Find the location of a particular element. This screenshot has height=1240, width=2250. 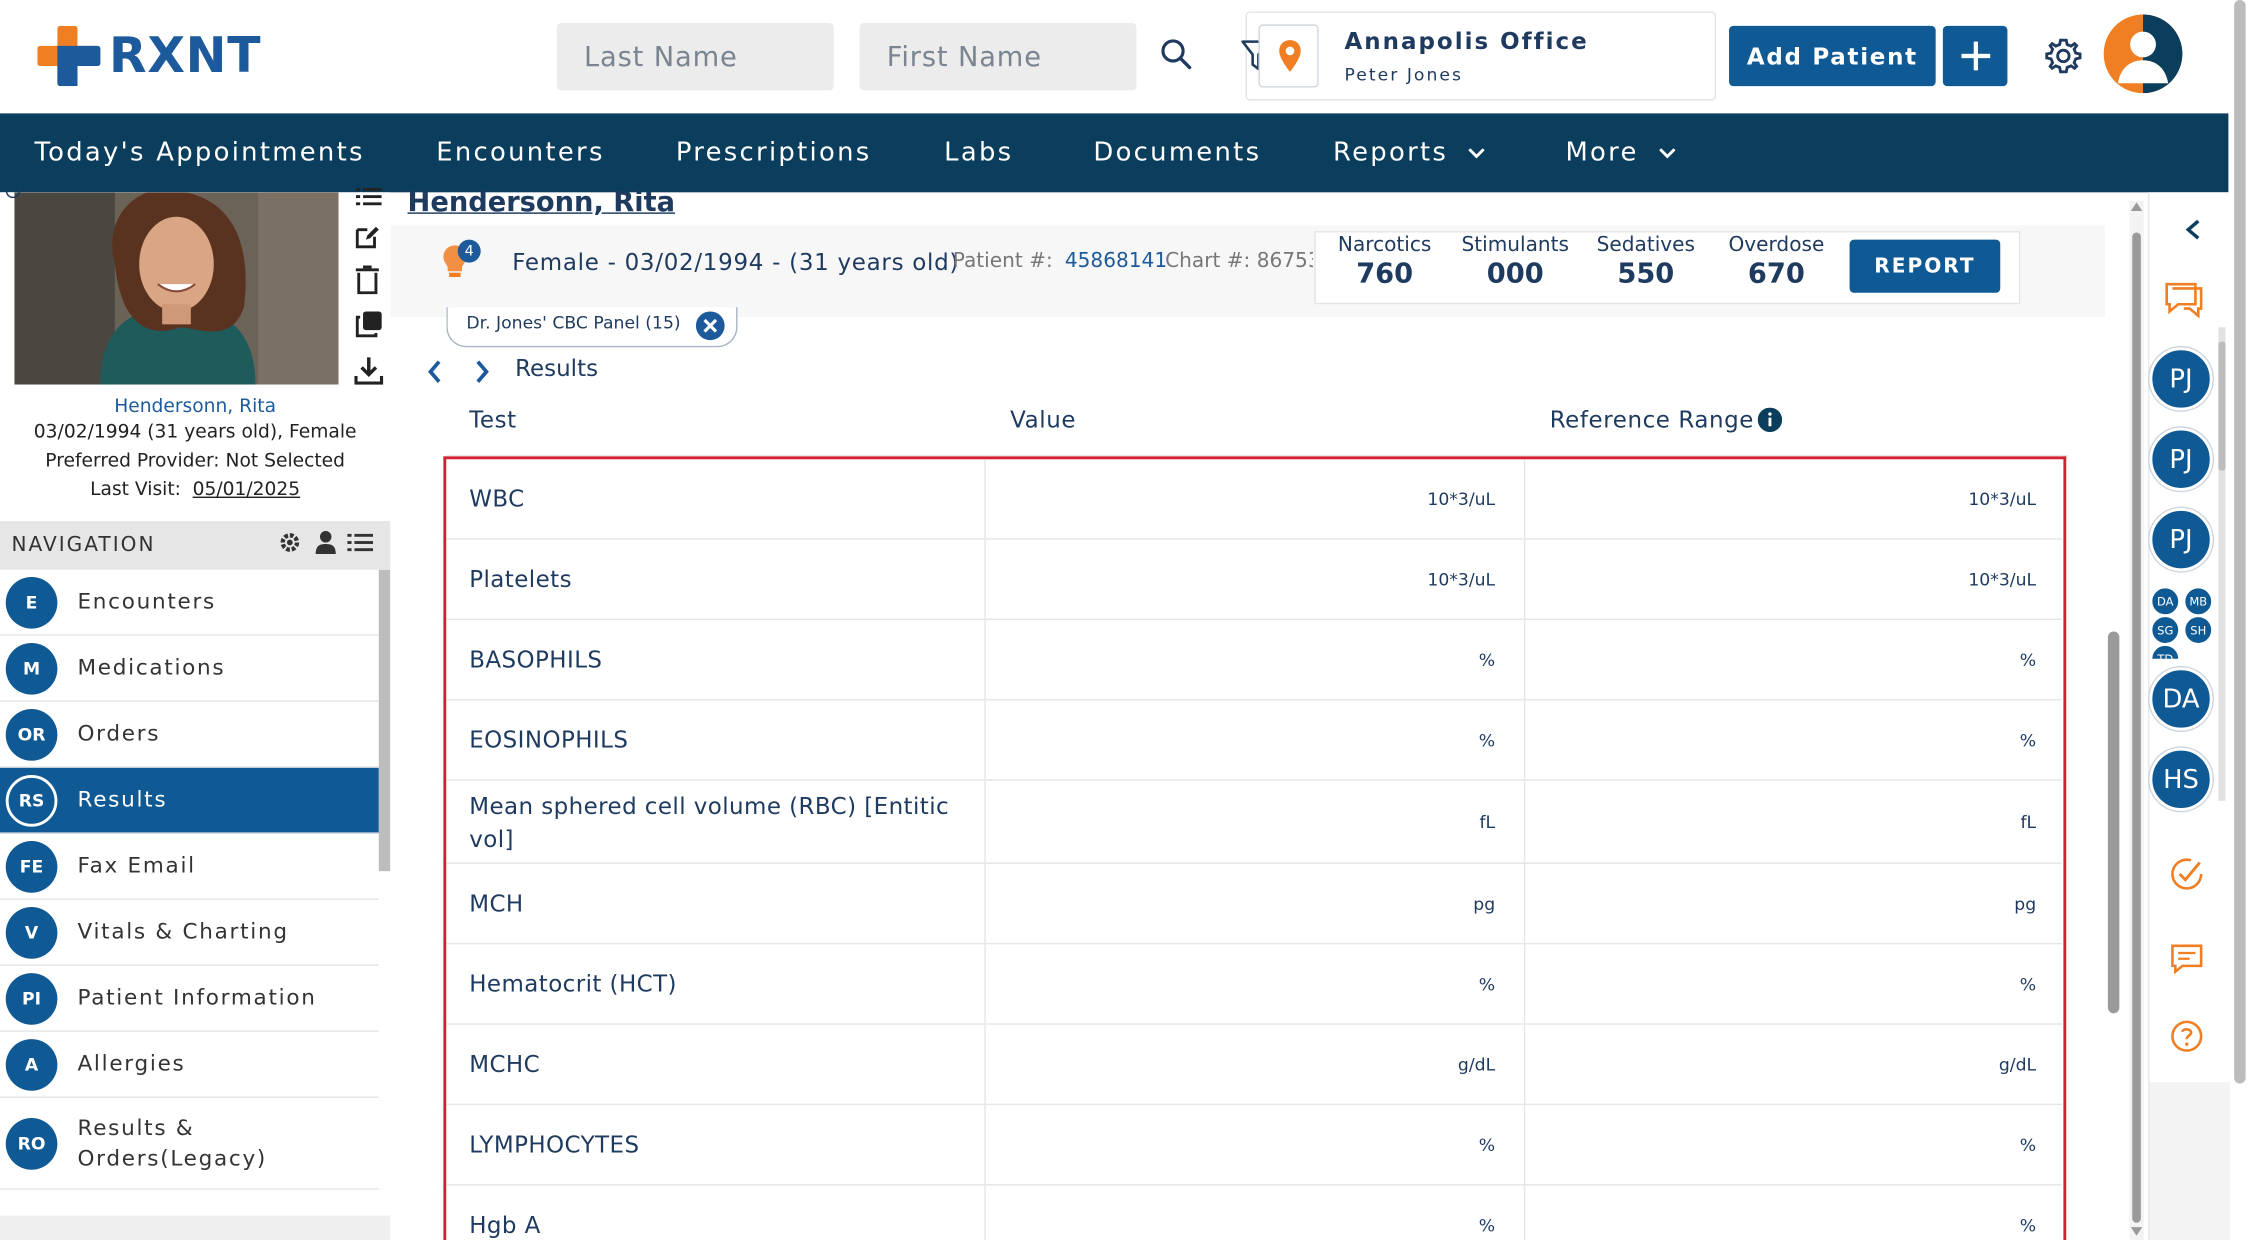

nav-row-results: RS Results is located at coordinates (189, 800).